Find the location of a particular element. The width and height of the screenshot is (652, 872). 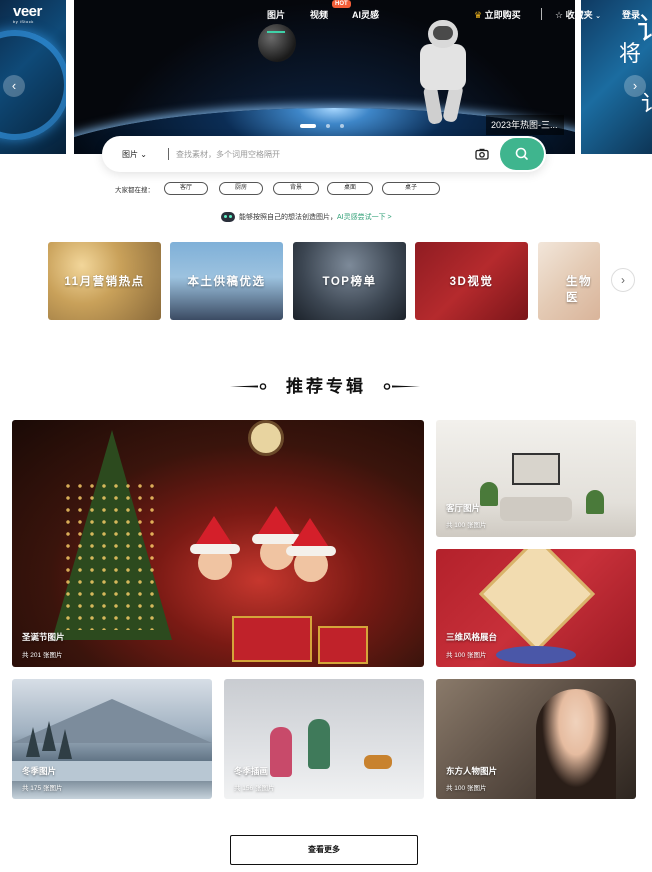

search-type-label: 图片 is located at coordinates (130, 154).